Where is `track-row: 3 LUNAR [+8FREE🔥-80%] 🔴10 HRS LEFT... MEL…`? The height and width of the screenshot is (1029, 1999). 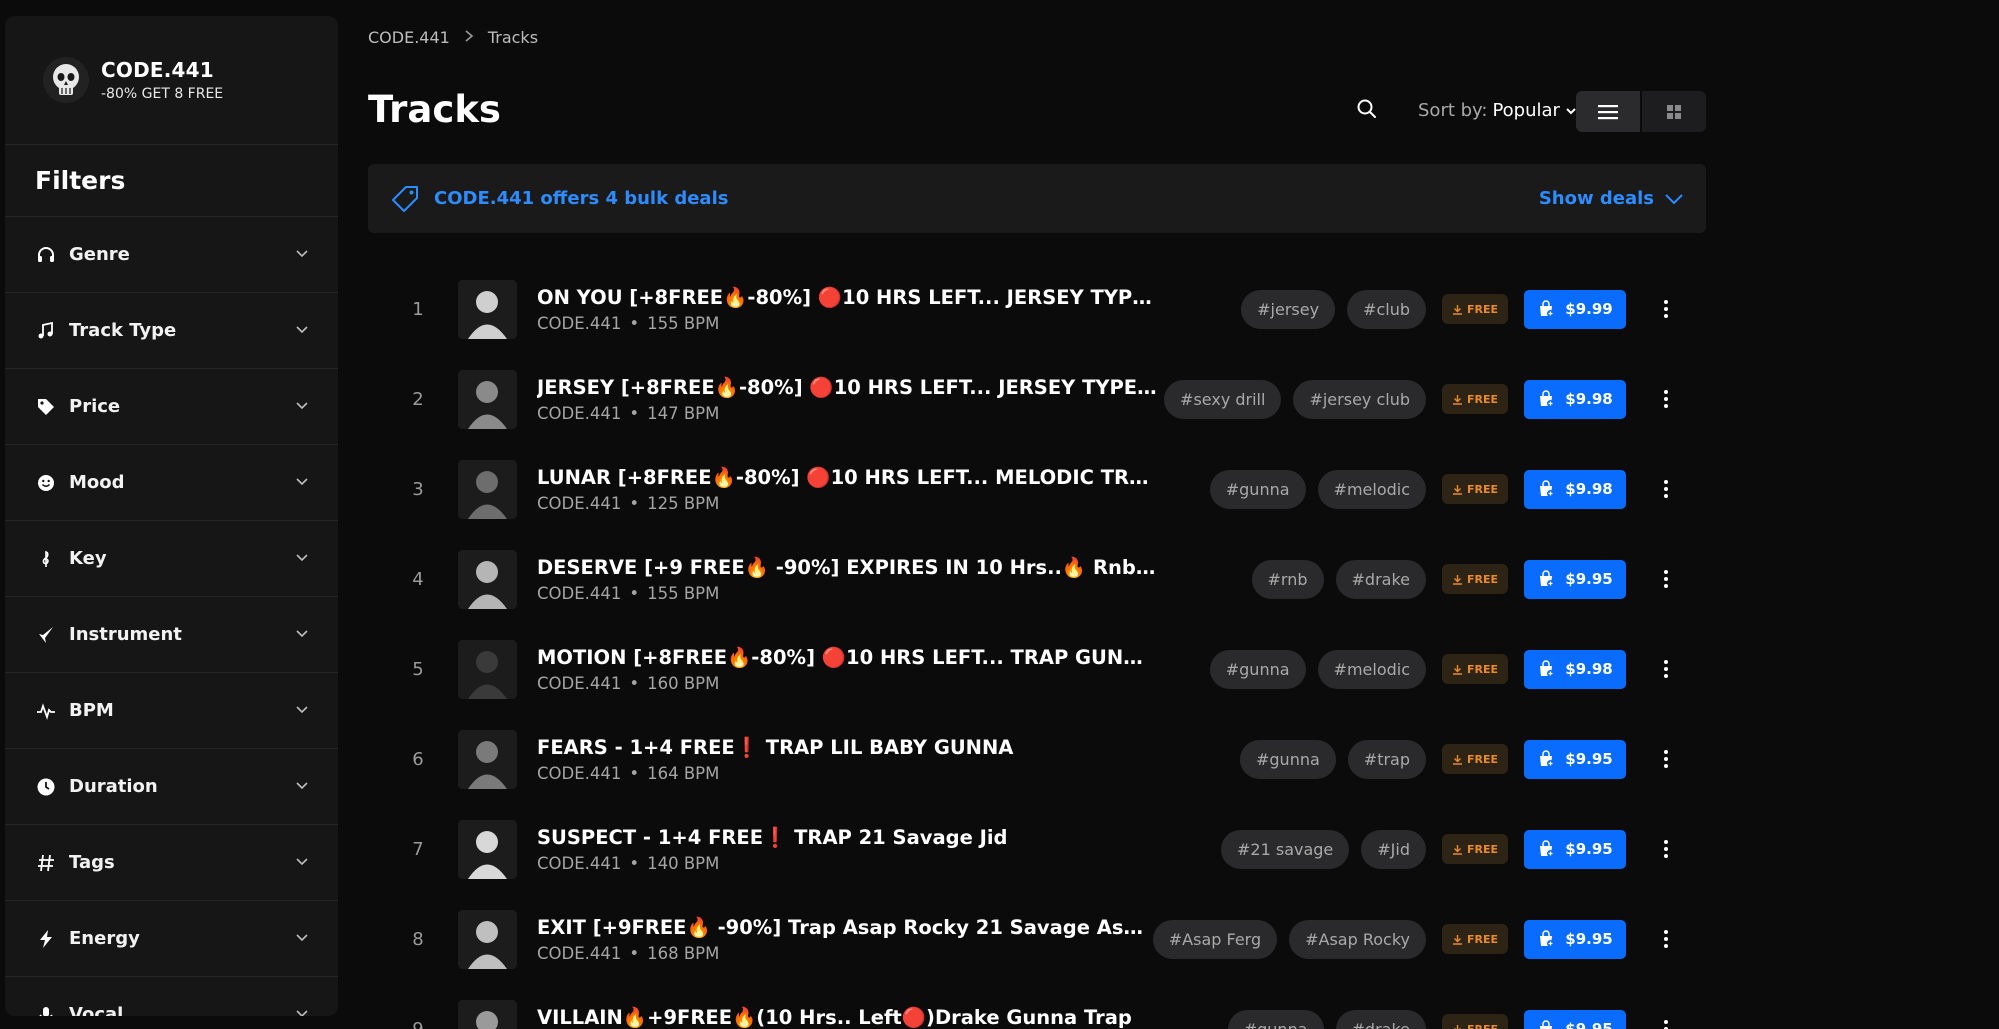 track-row: 3 LUNAR [+8FREE🔥-80%] 🔴10 HRS LEFT... MEL… is located at coordinates (1037, 489).